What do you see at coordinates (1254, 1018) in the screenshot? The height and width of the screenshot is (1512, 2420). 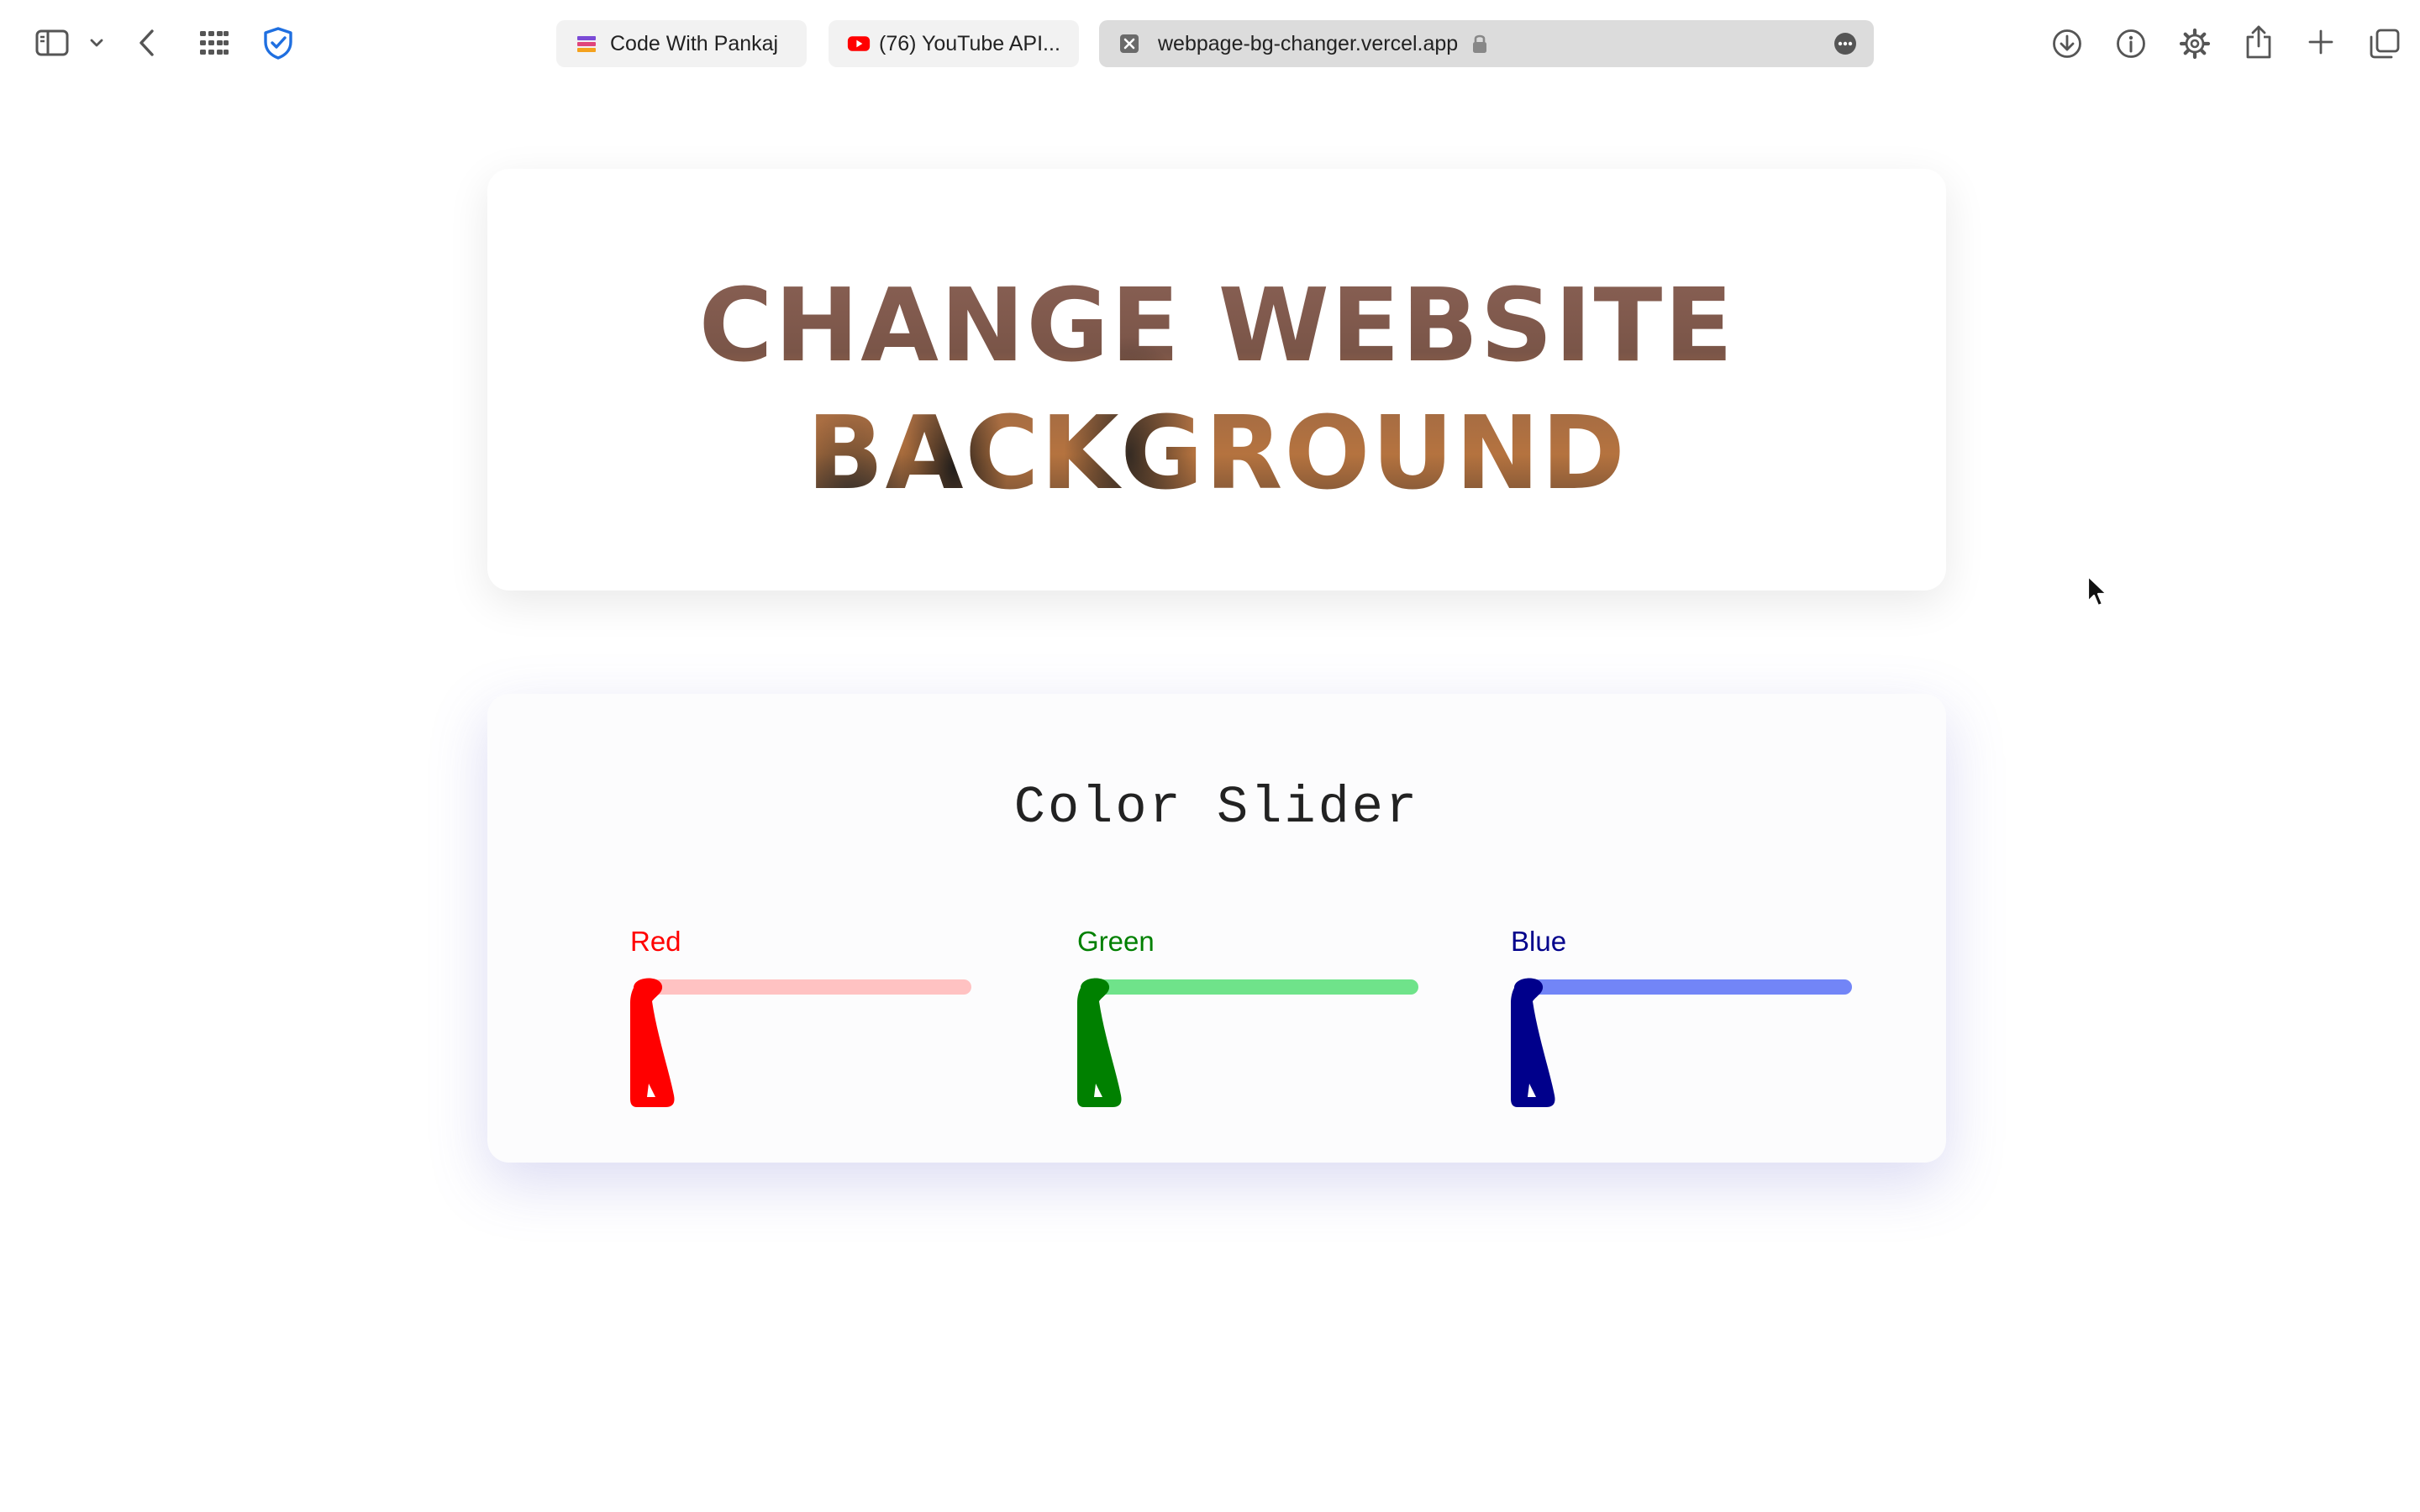 I see `green-slider-group: Green` at bounding box center [1254, 1018].